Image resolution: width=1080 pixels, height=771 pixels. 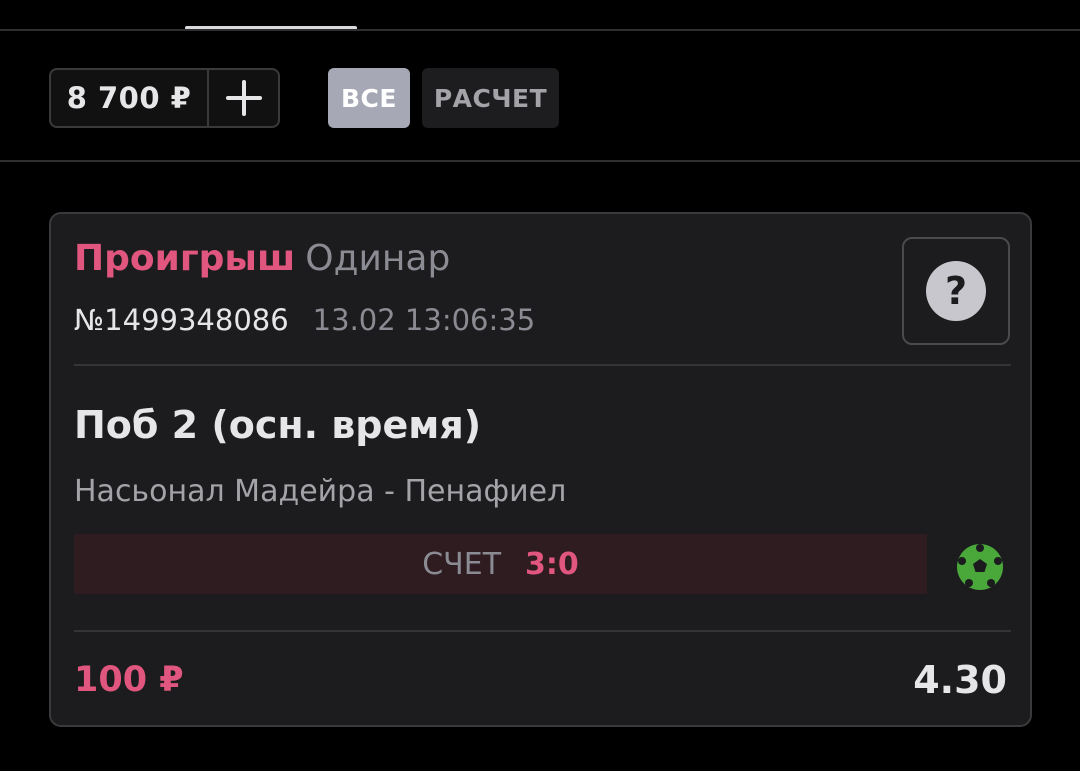 I want to click on bet-stake: 100 ₽, so click(x=129, y=680).